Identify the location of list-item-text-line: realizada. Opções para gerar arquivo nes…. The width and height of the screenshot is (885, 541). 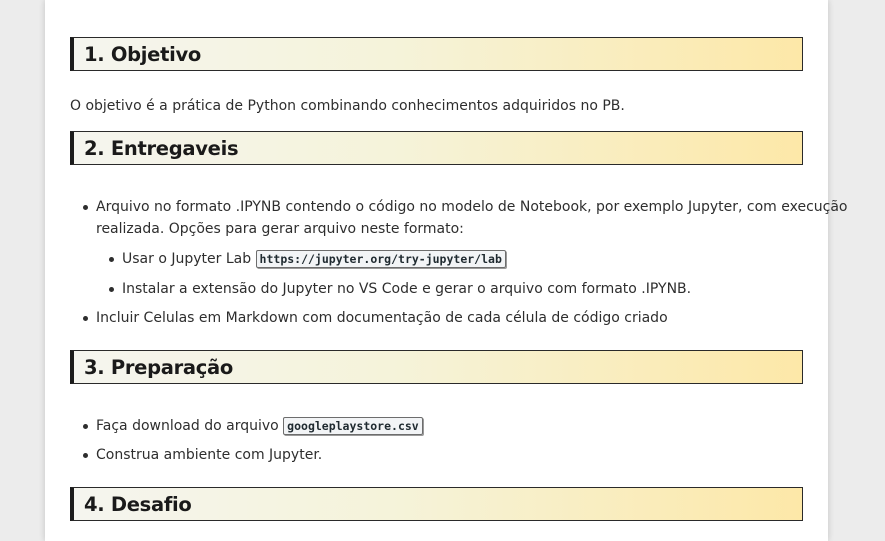
(280, 229).